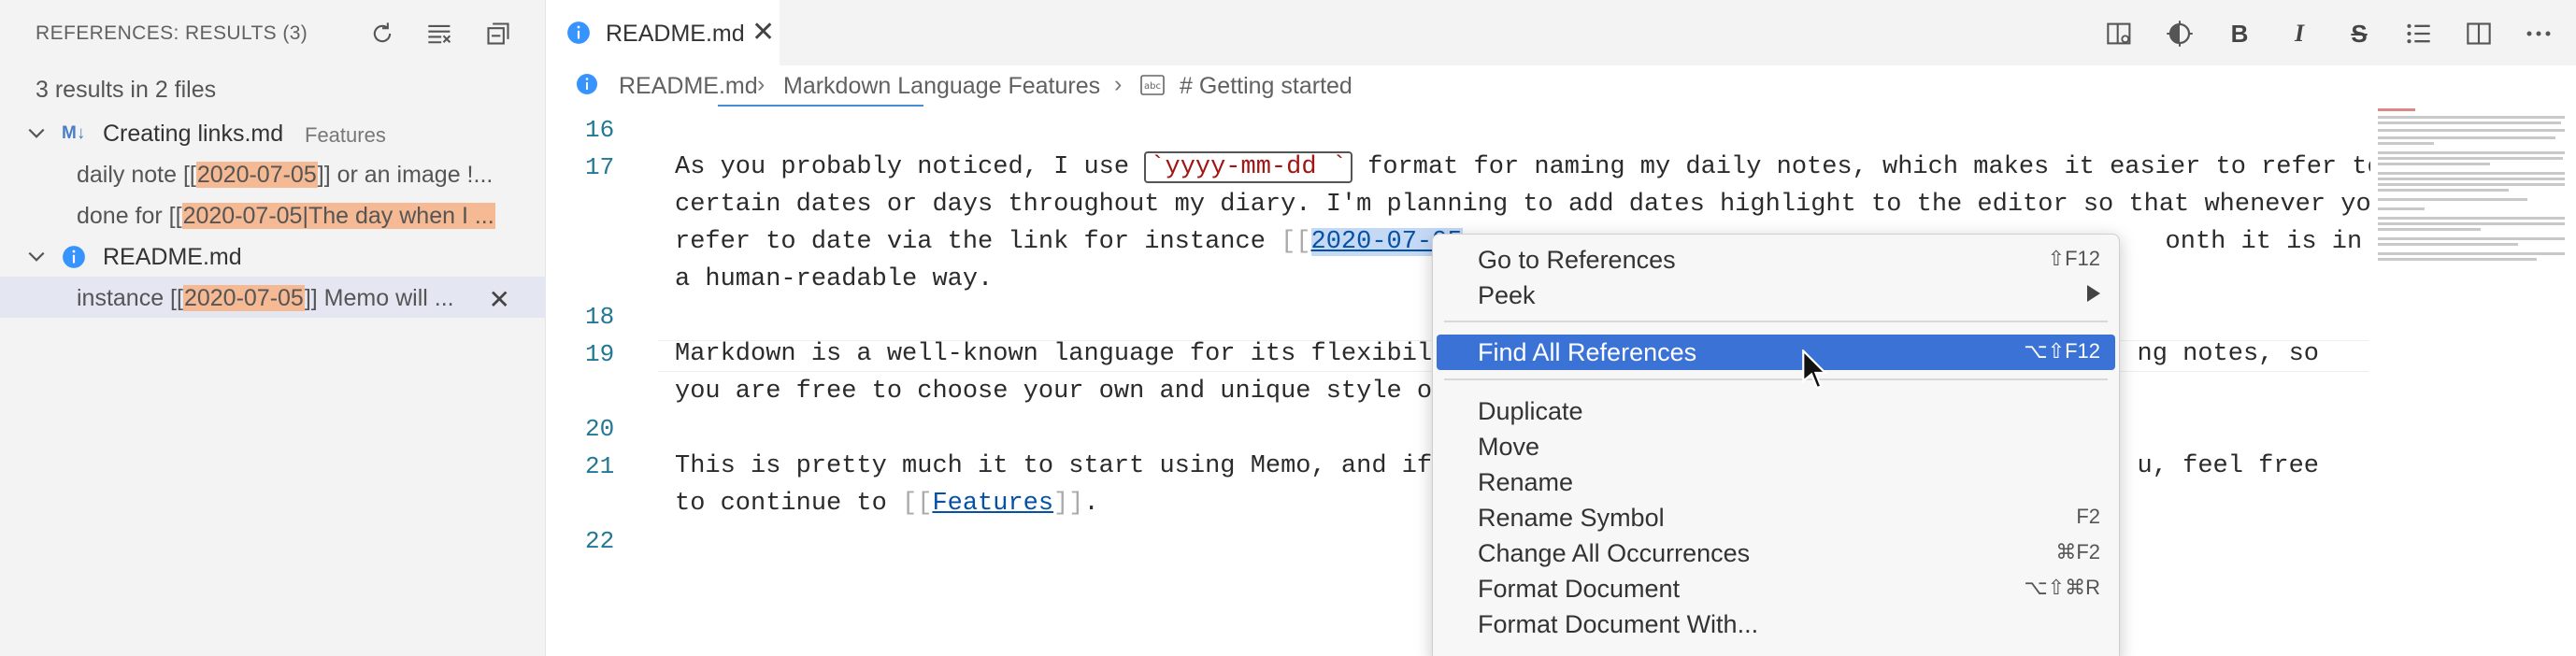 The image size is (2576, 656). I want to click on menu-item-peek: Peek, so click(1776, 295).